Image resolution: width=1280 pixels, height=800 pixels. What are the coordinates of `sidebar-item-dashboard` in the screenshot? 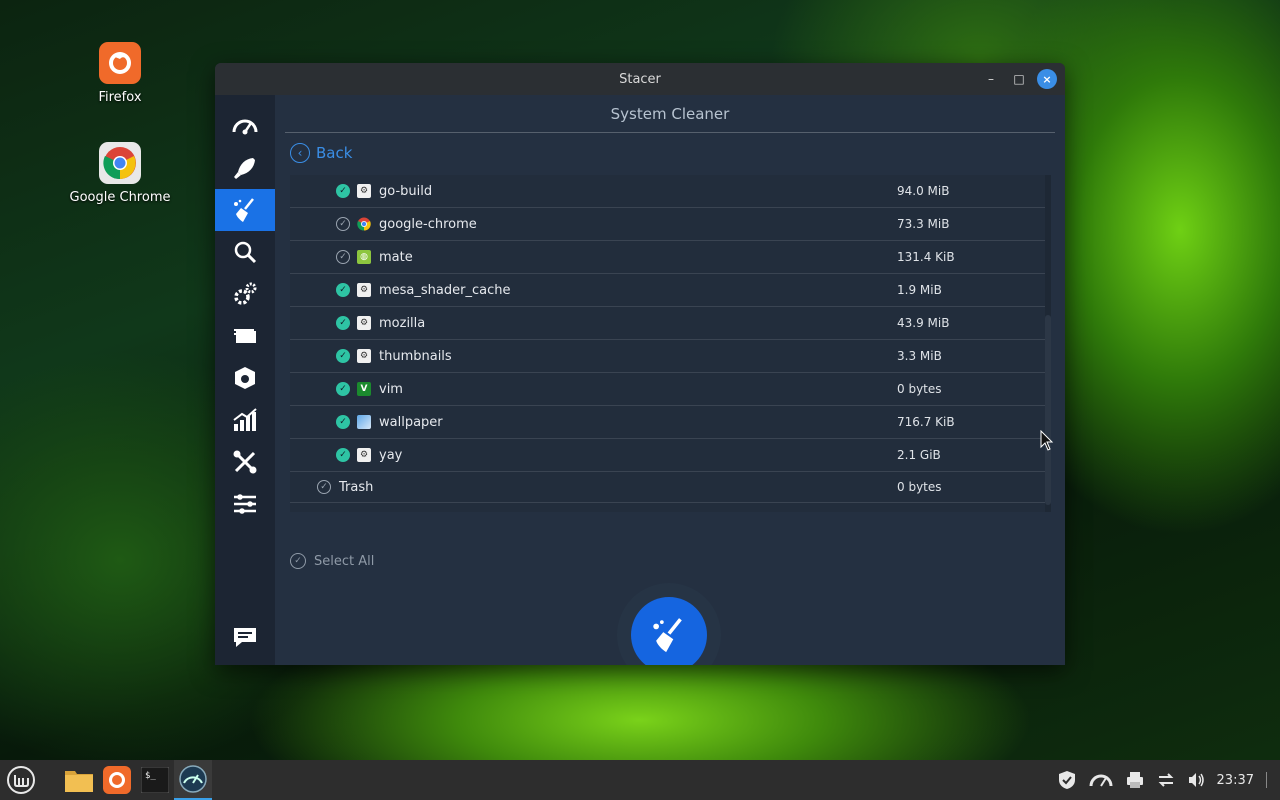 It's located at (245, 126).